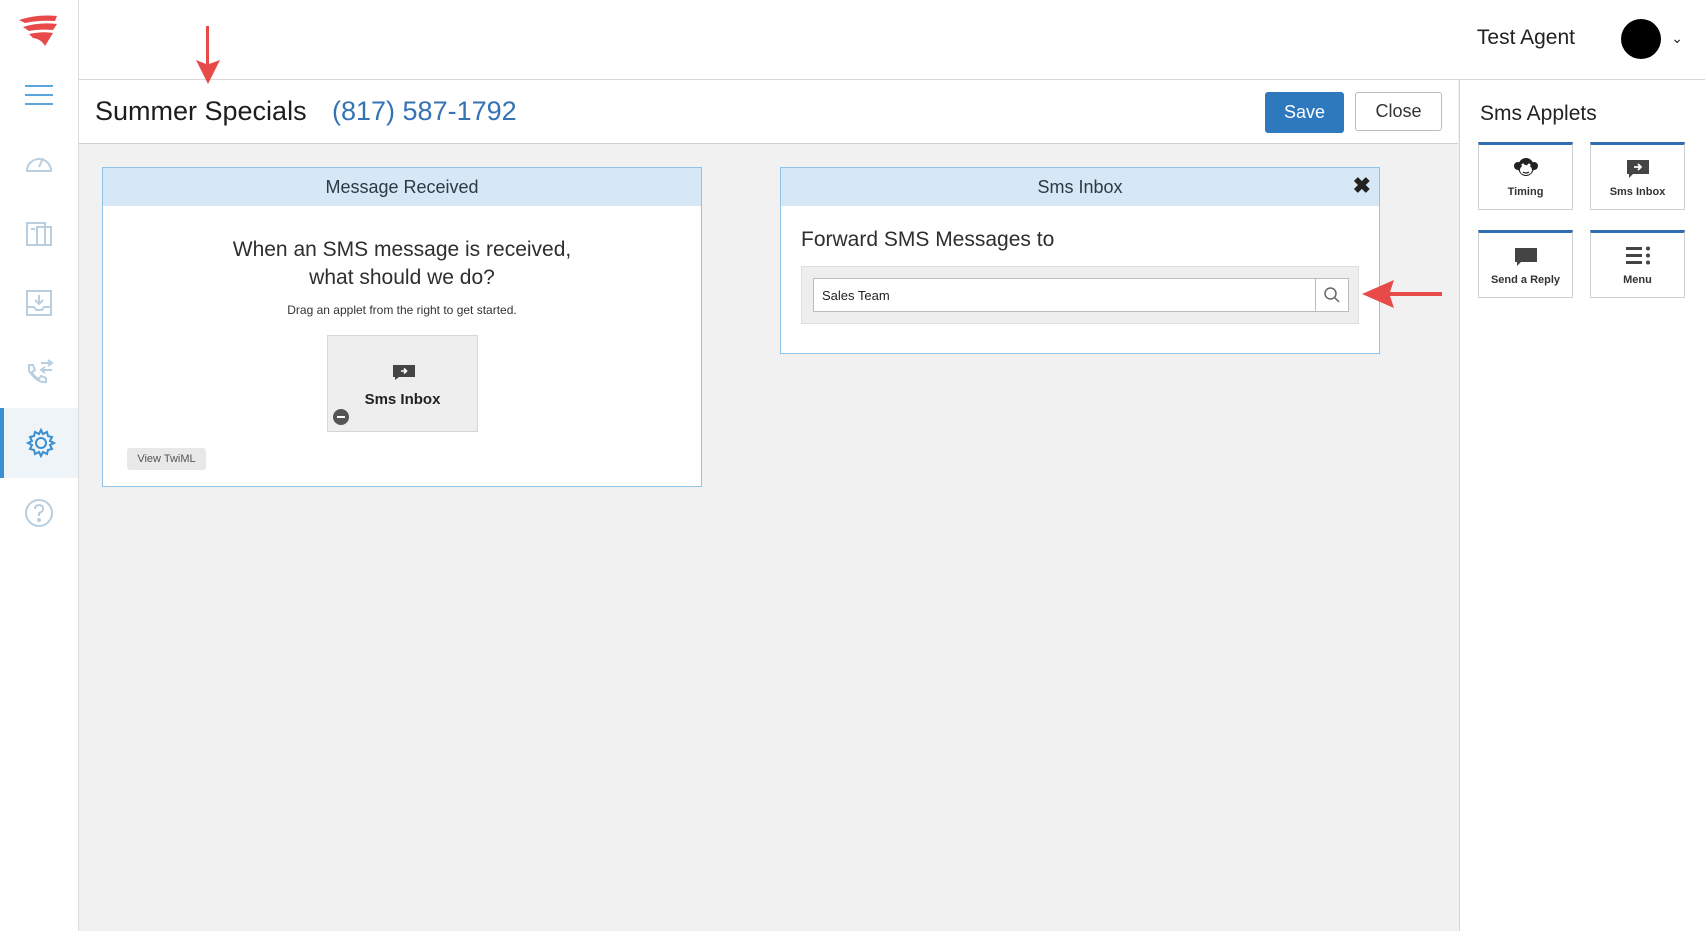 This screenshot has width=1705, height=931. Describe the element at coordinates (1526, 38) in the screenshot. I see `agent-name: Test Agent` at that location.